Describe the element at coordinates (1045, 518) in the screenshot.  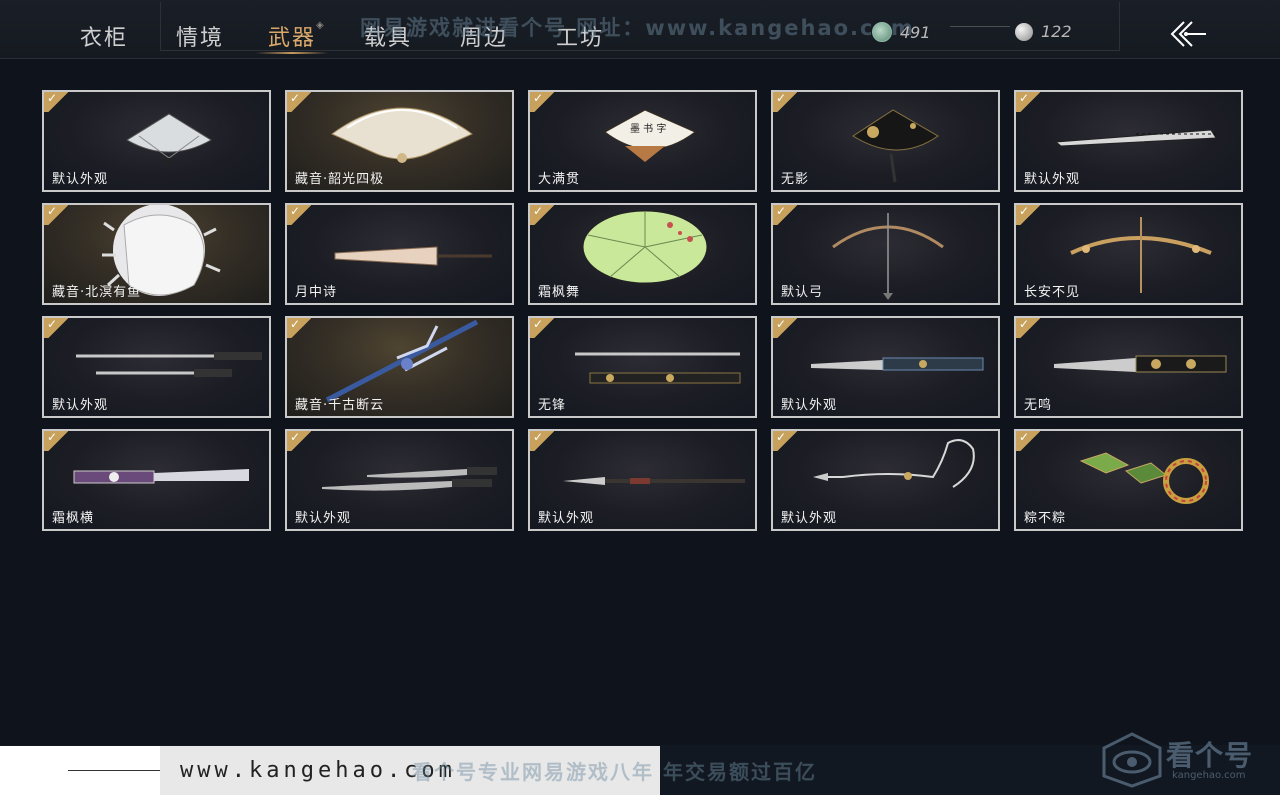
I see `weapon-card-name: 粽不粽` at that location.